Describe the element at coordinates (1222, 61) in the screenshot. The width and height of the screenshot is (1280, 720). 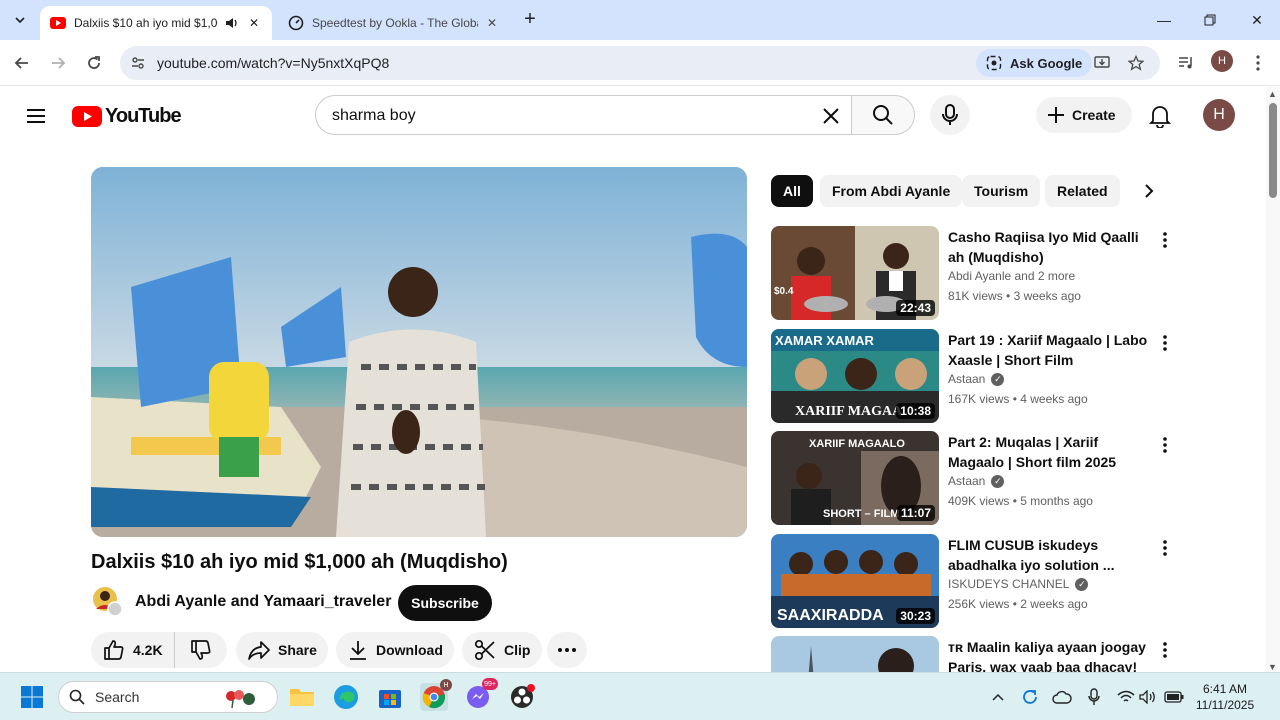
I see `browser-profile-avatar: H` at that location.